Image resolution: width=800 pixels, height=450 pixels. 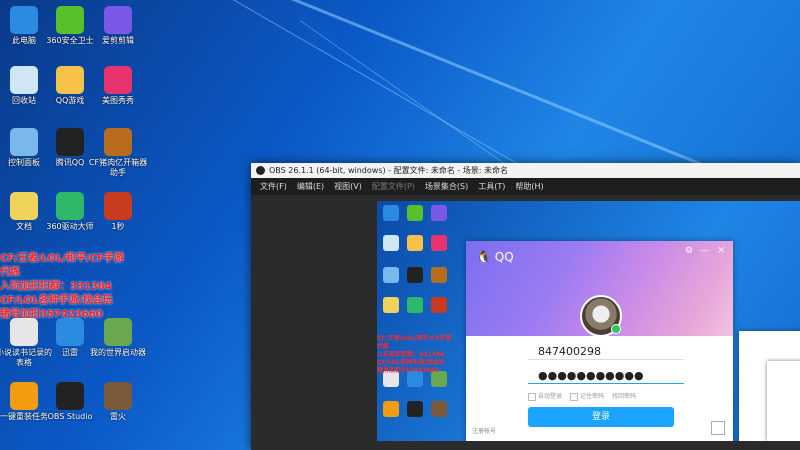 What do you see at coordinates (415, 275) in the screenshot?
I see `preview-qq-icon` at bounding box center [415, 275].